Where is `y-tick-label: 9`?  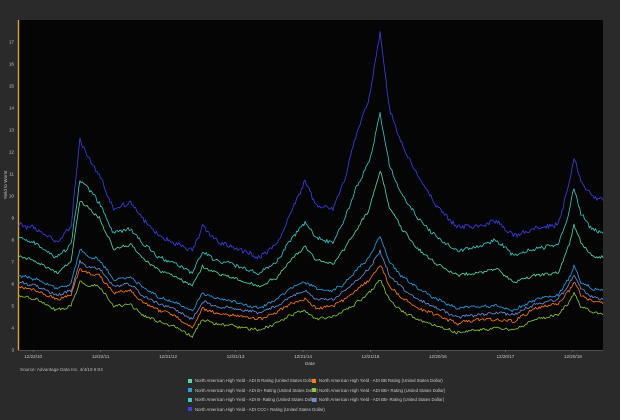 y-tick-label: 9 is located at coordinates (12, 218).